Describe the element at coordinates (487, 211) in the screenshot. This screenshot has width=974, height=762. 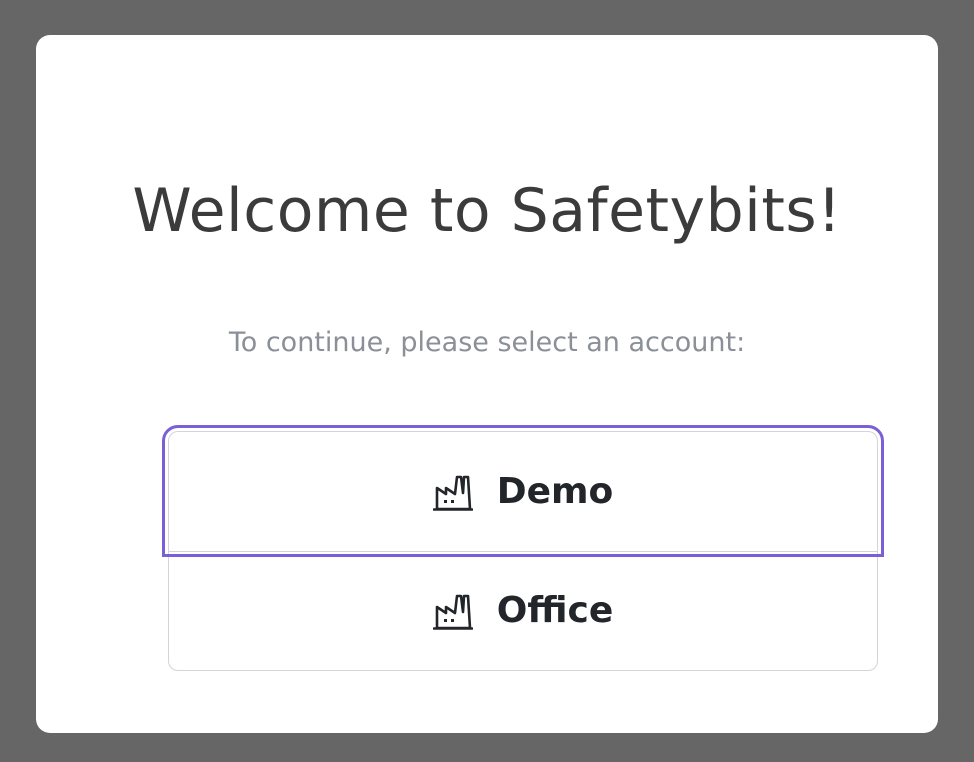
I see `dialog-title: Welcome to Safetybits!` at that location.